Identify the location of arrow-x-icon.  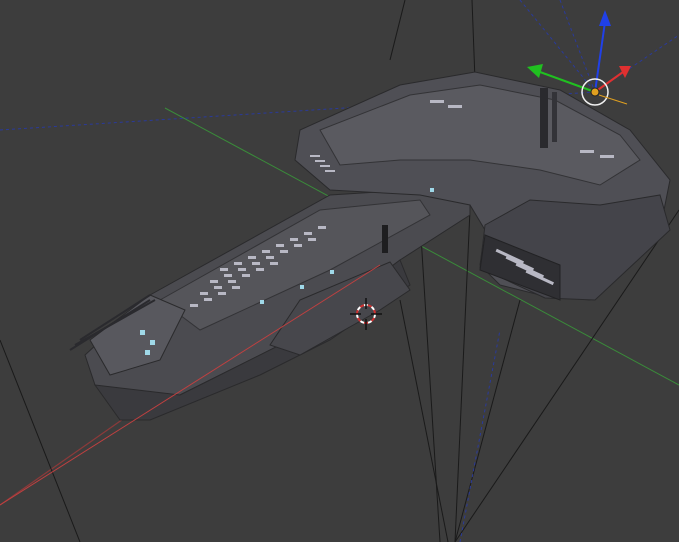
(612, 79).